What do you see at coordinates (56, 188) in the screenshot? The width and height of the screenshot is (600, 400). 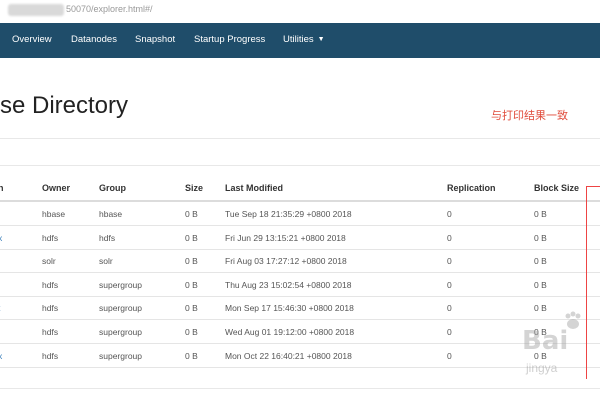 I see `col-owner: Owner` at bounding box center [56, 188].